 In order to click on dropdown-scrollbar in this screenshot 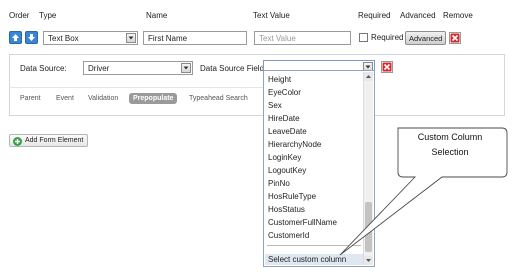, I will do `click(368, 168)`.